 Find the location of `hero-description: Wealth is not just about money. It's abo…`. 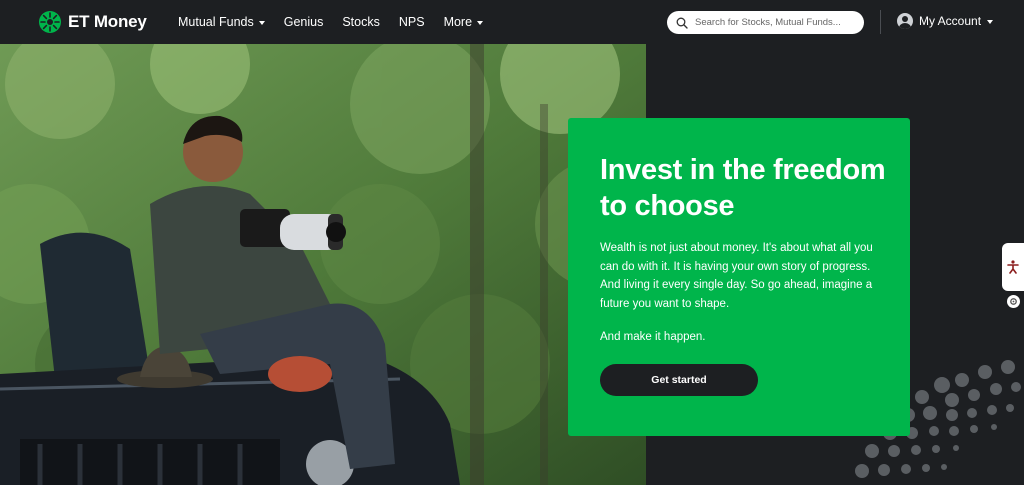

hero-description: Wealth is not just about money. It's abo… is located at coordinates (736, 276).